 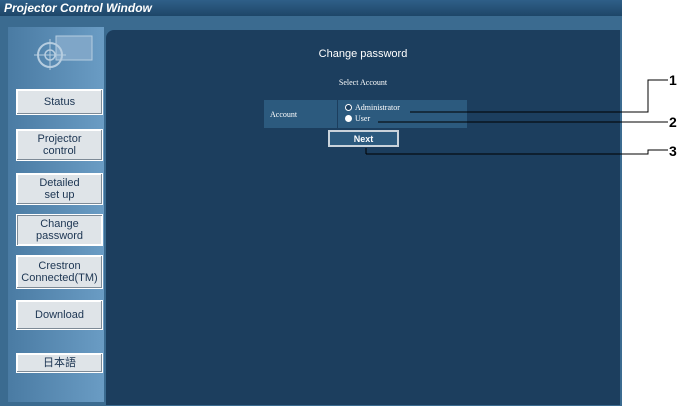 What do you see at coordinates (300, 114) in the screenshot?
I see `account-label: Account` at bounding box center [300, 114].